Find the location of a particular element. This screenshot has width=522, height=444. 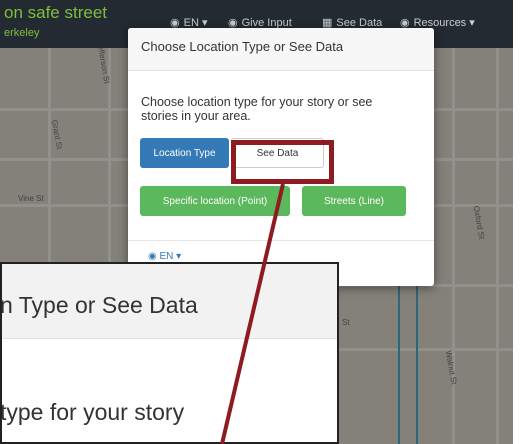

annotation-arrow-line is located at coordinates (252, 313).